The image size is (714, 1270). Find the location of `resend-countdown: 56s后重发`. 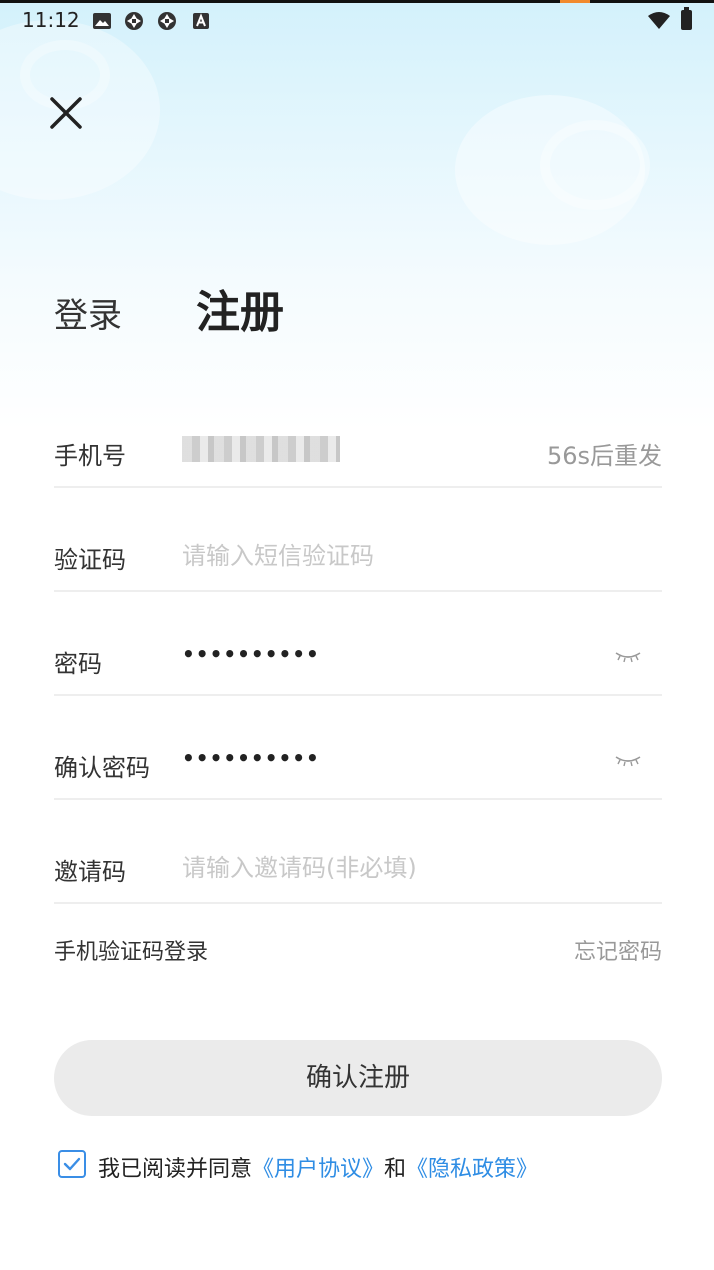

resend-countdown: 56s后重发 is located at coordinates (604, 453).